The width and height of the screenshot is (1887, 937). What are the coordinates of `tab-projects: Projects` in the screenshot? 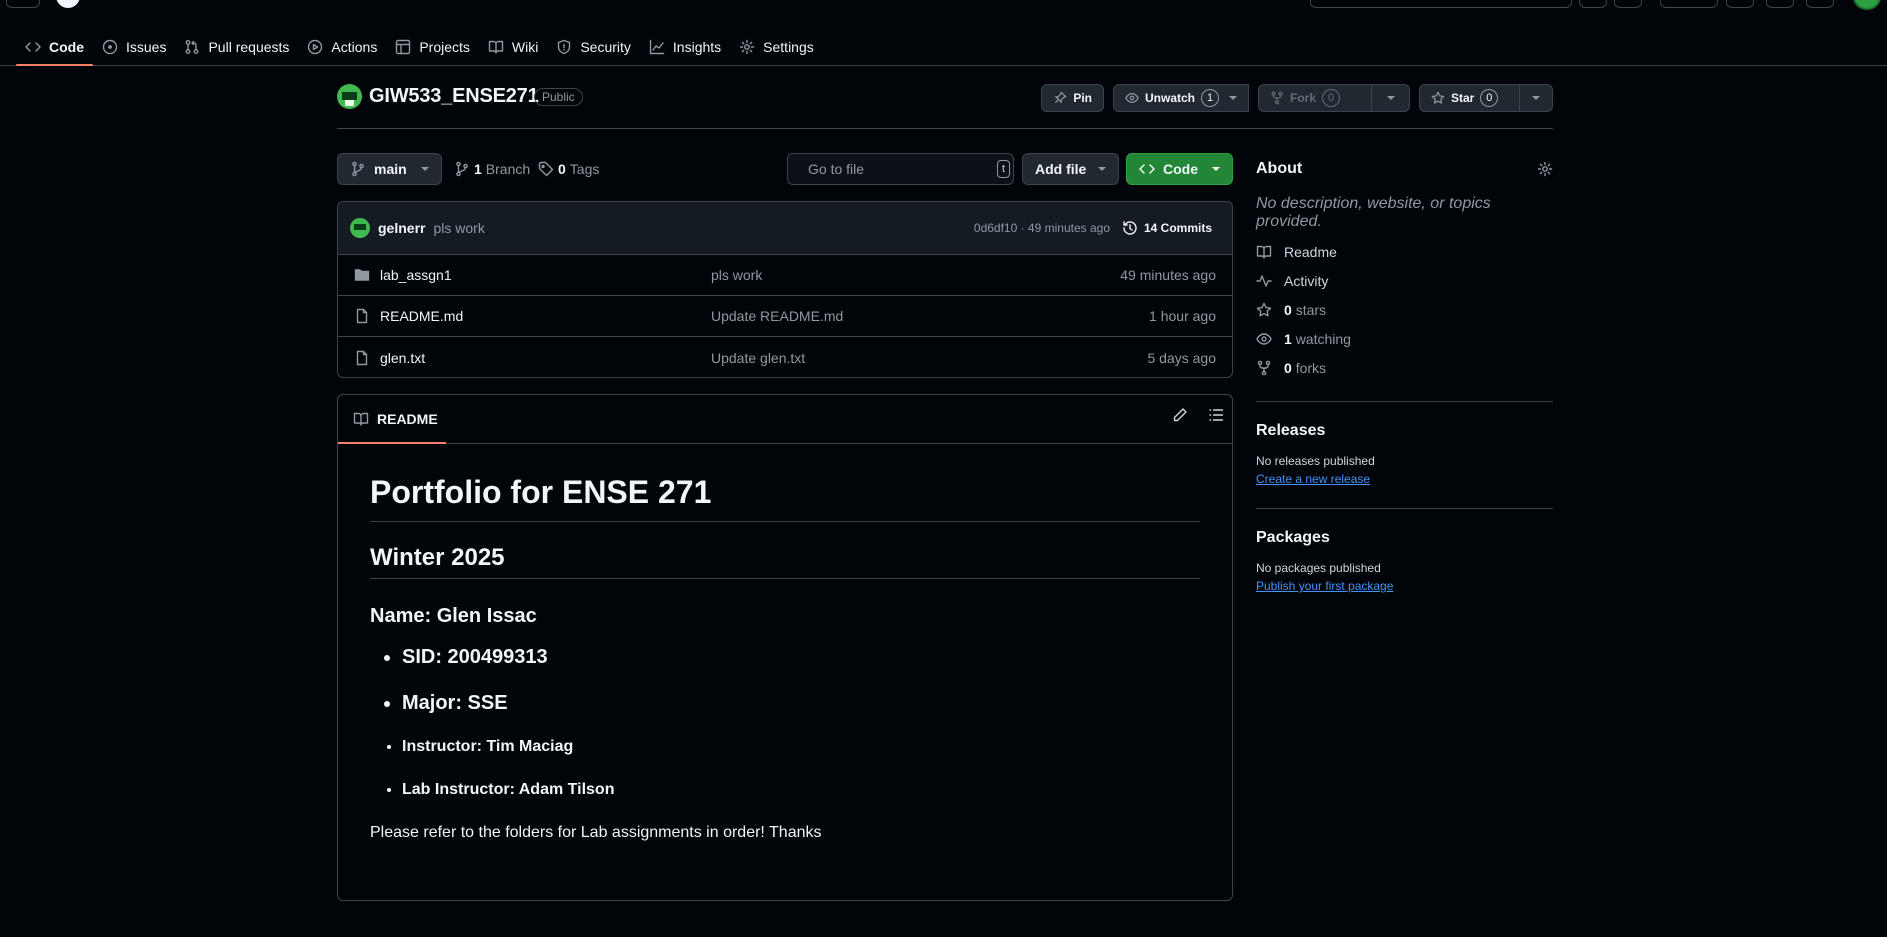 It's located at (432, 46).